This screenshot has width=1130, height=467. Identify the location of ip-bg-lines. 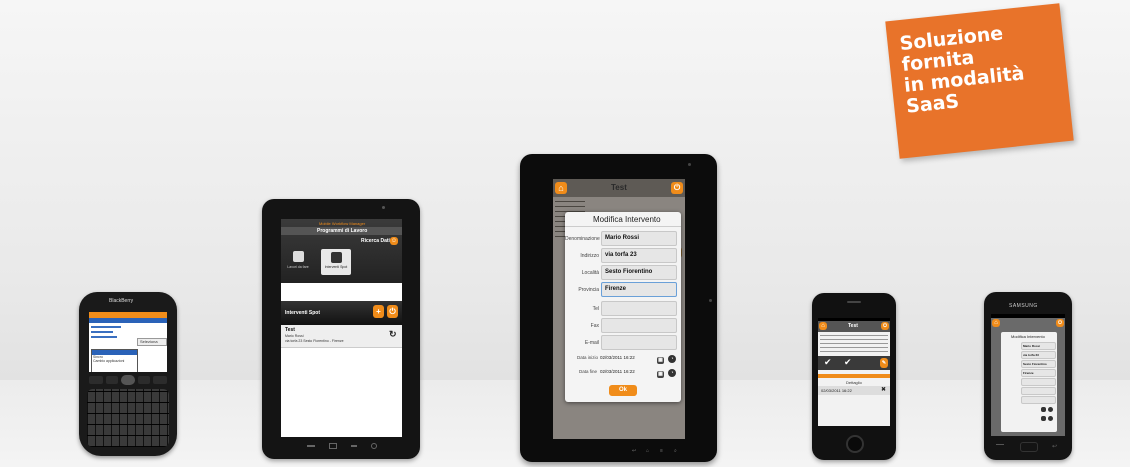
(854, 344).